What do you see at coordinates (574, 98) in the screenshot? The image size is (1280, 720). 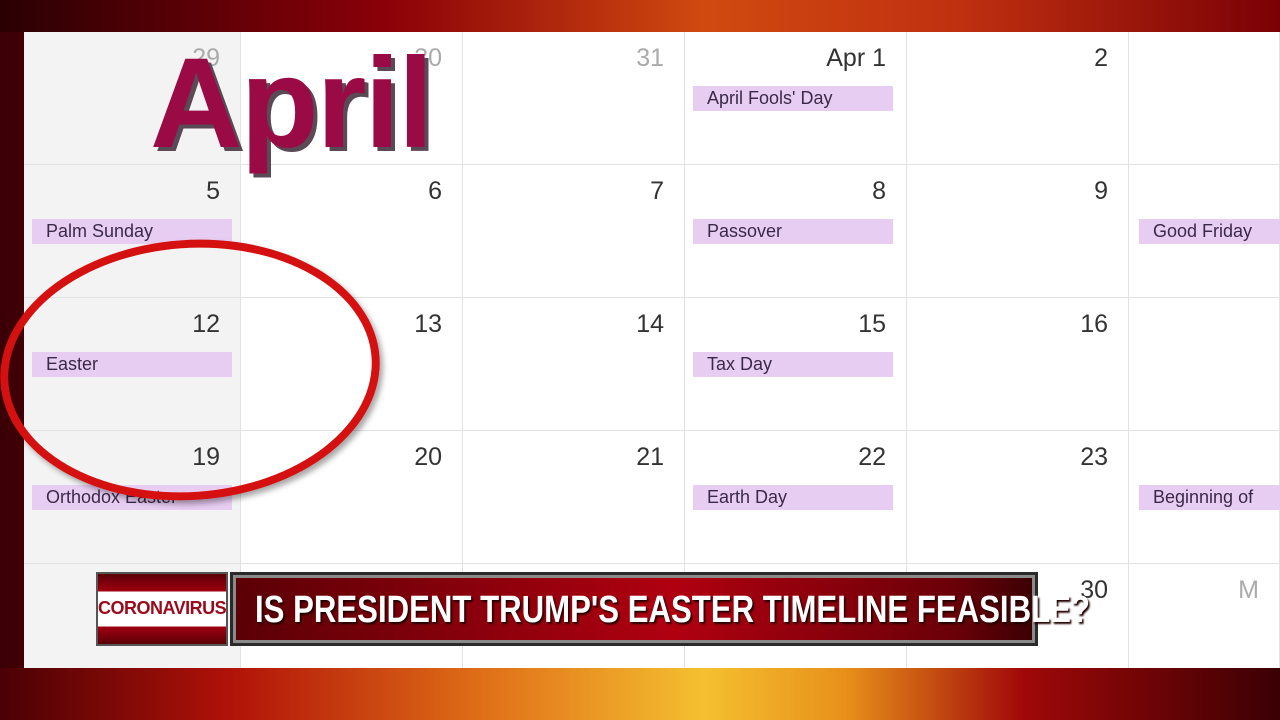 I see `day-cell: 31` at bounding box center [574, 98].